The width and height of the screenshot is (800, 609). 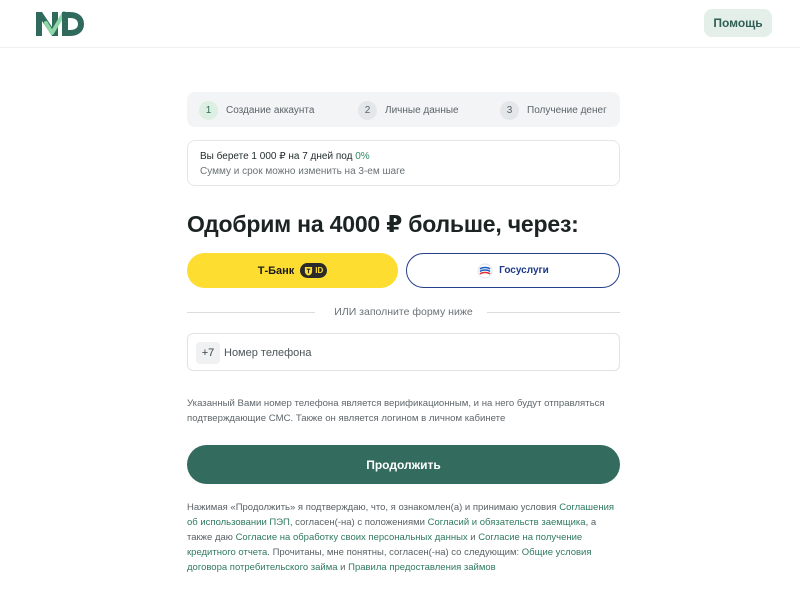 I want to click on tbank-id-text: ID, so click(x=319, y=270).